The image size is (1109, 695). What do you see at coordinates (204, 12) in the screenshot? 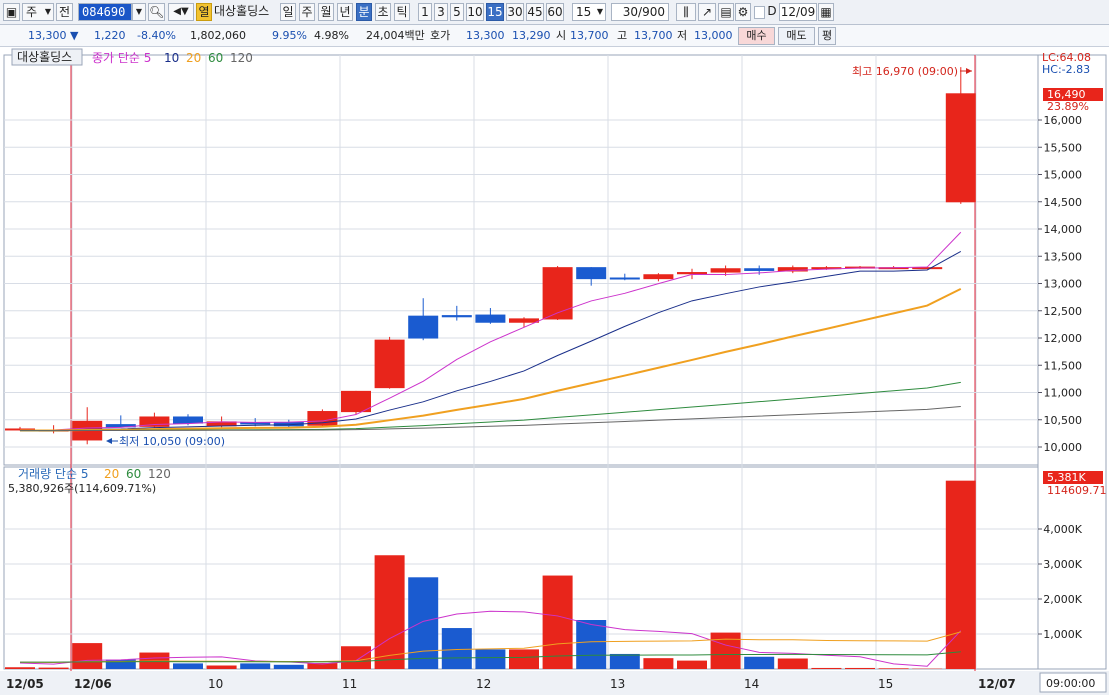
I see `open-button: 열` at bounding box center [204, 12].